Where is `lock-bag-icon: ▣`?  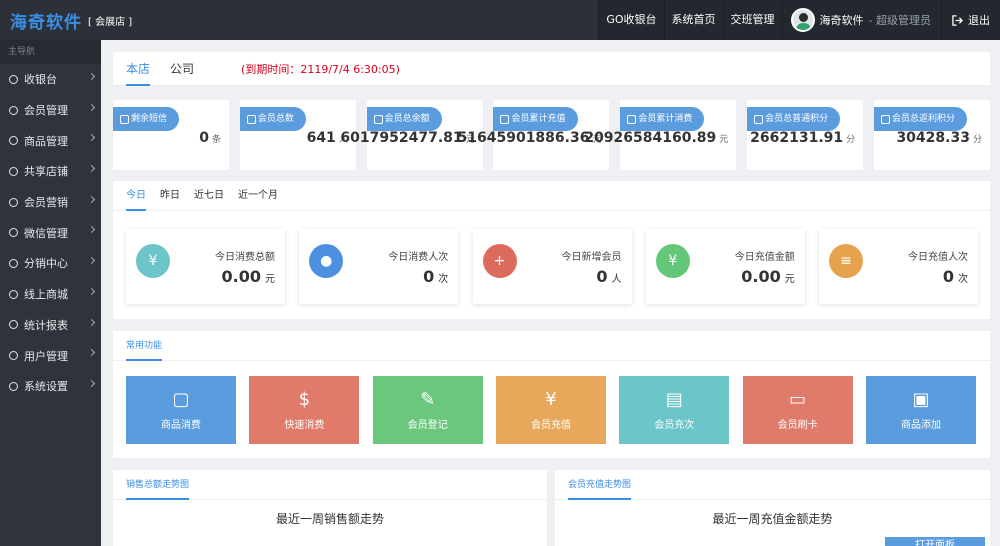
lock-bag-icon: ▣ is located at coordinates (921, 399).